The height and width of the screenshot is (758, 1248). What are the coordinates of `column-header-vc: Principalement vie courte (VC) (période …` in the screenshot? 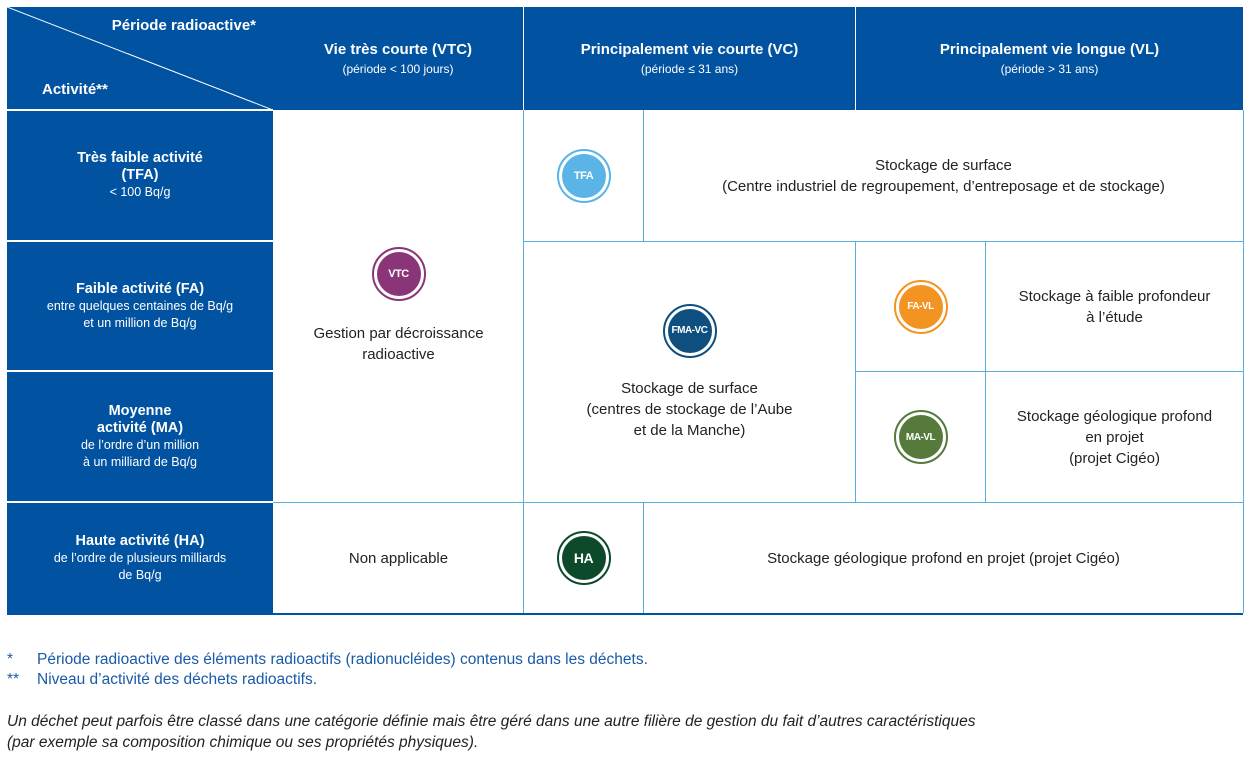 It's located at (689, 58).